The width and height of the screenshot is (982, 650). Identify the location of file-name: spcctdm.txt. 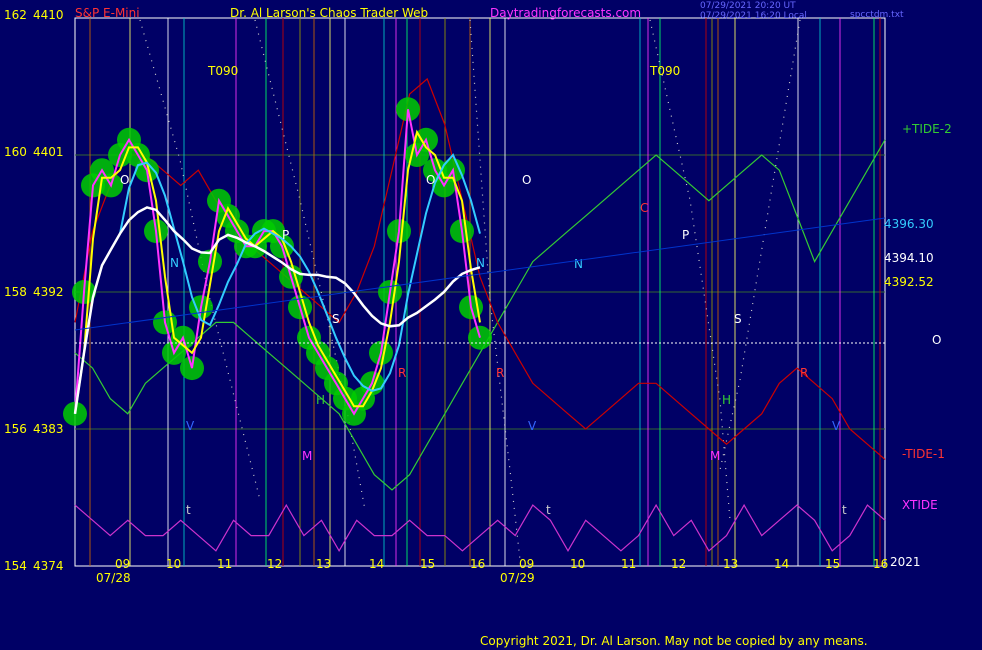
(877, 15).